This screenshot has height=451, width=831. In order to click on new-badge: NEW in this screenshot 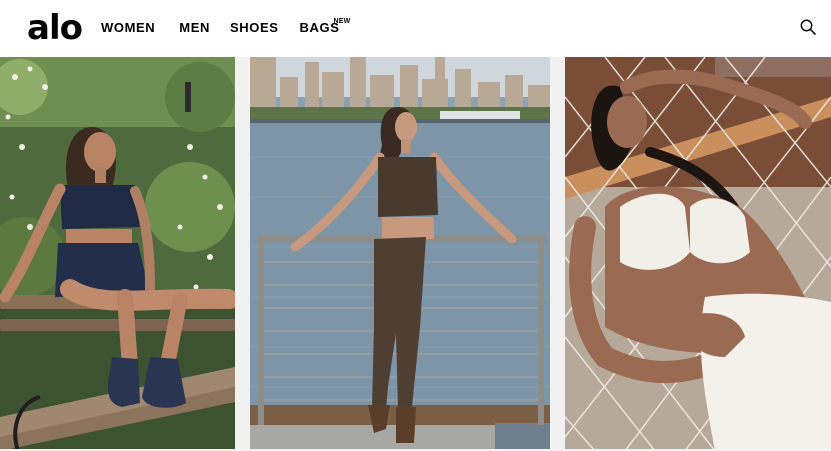, I will do `click(342, 21)`.